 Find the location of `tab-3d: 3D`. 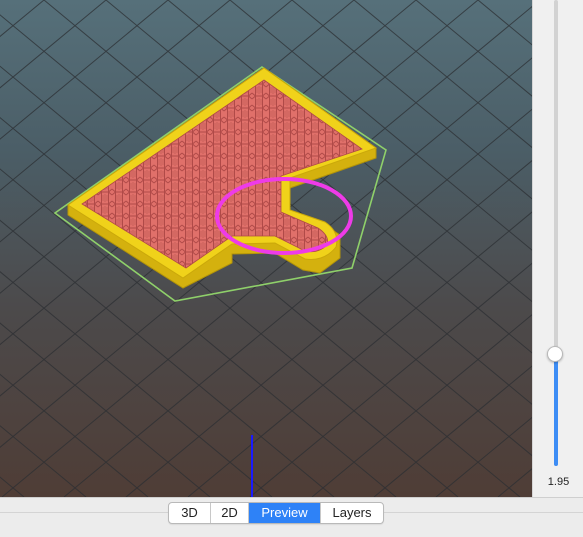

tab-3d: 3D is located at coordinates (190, 513).